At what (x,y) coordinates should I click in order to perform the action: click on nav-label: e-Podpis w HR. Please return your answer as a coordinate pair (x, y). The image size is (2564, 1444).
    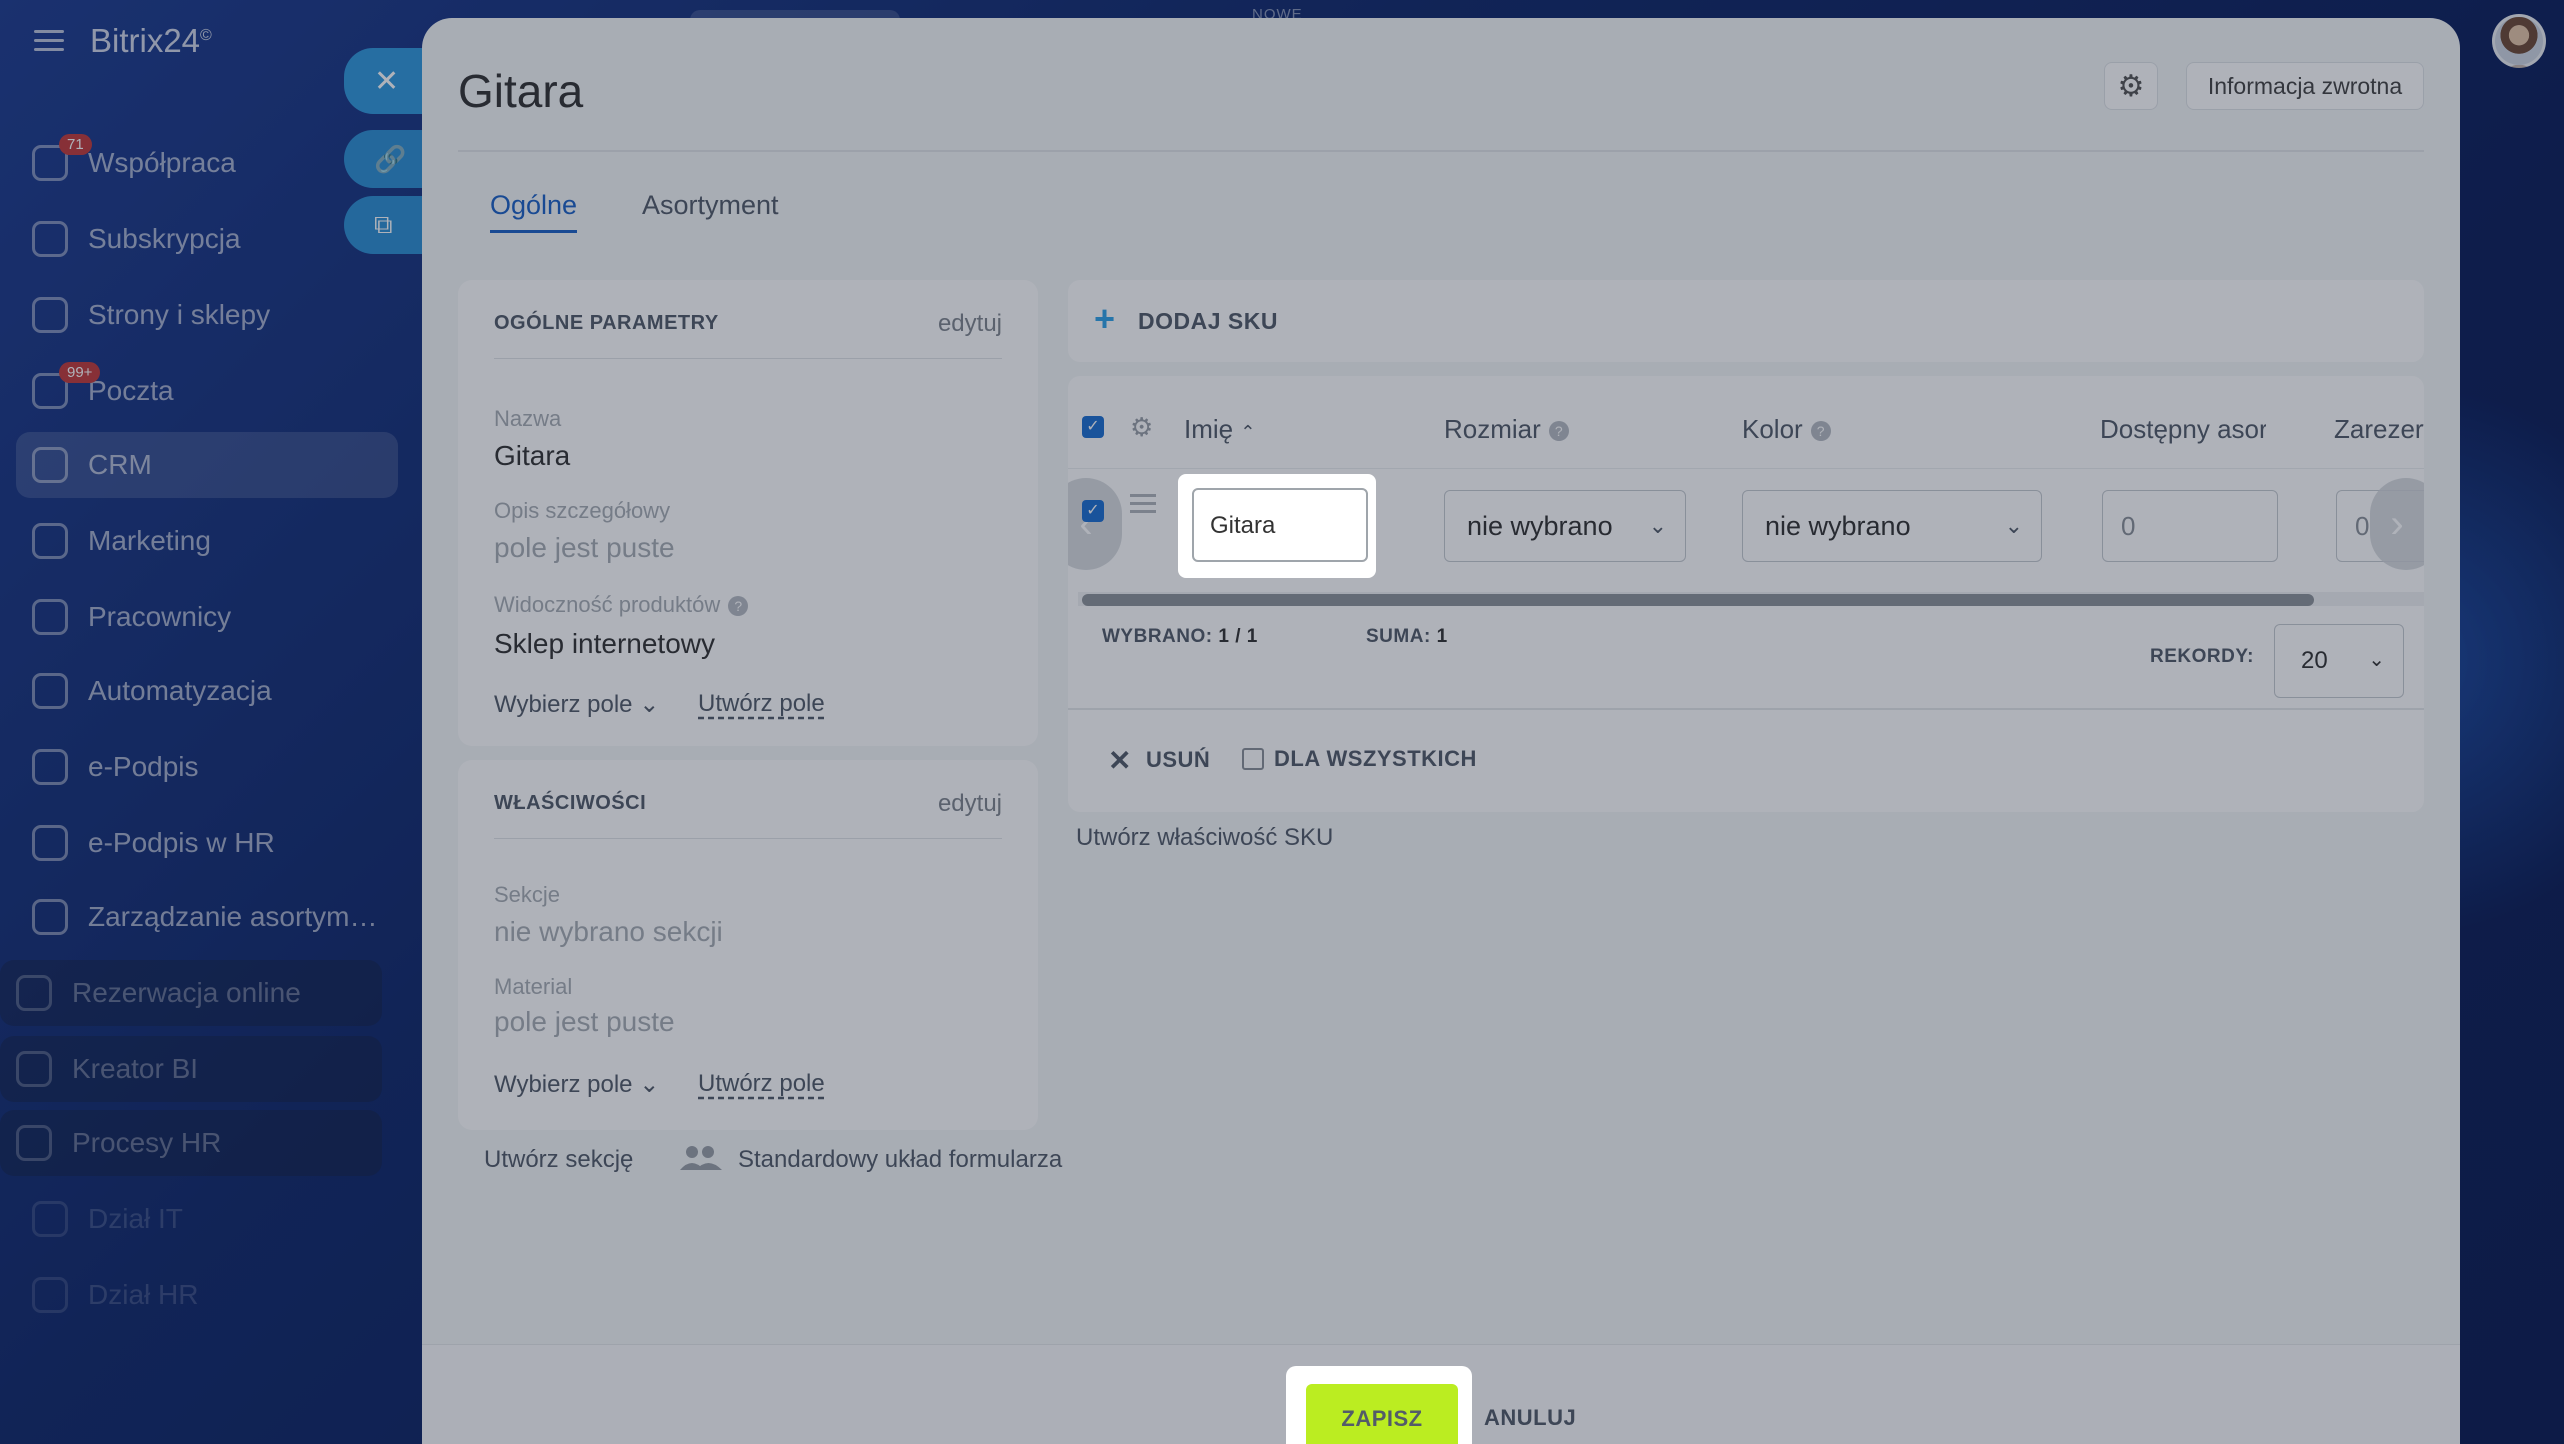
    Looking at the image, I should click on (181, 842).